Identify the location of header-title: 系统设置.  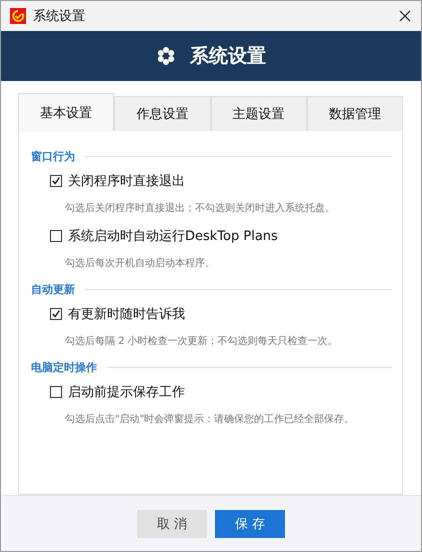
(228, 56).